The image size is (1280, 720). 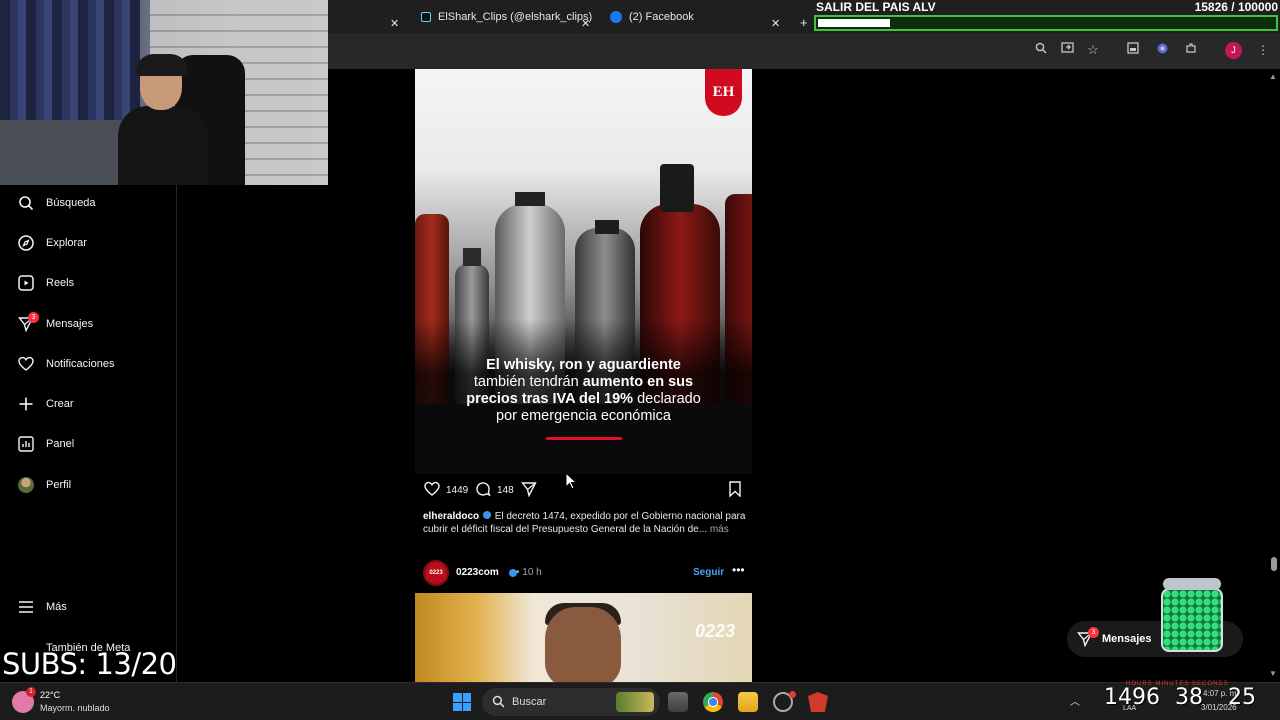 What do you see at coordinates (70, 324) in the screenshot?
I see `sidebar-item-label: Mensajes` at bounding box center [70, 324].